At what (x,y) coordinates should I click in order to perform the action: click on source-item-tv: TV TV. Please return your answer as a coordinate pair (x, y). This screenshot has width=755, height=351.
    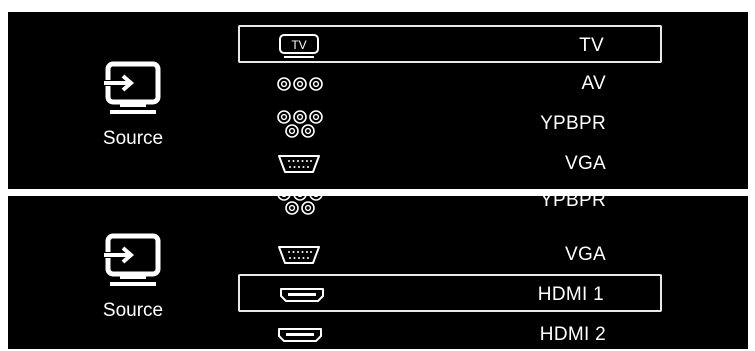
    Looking at the image, I should click on (450, 44).